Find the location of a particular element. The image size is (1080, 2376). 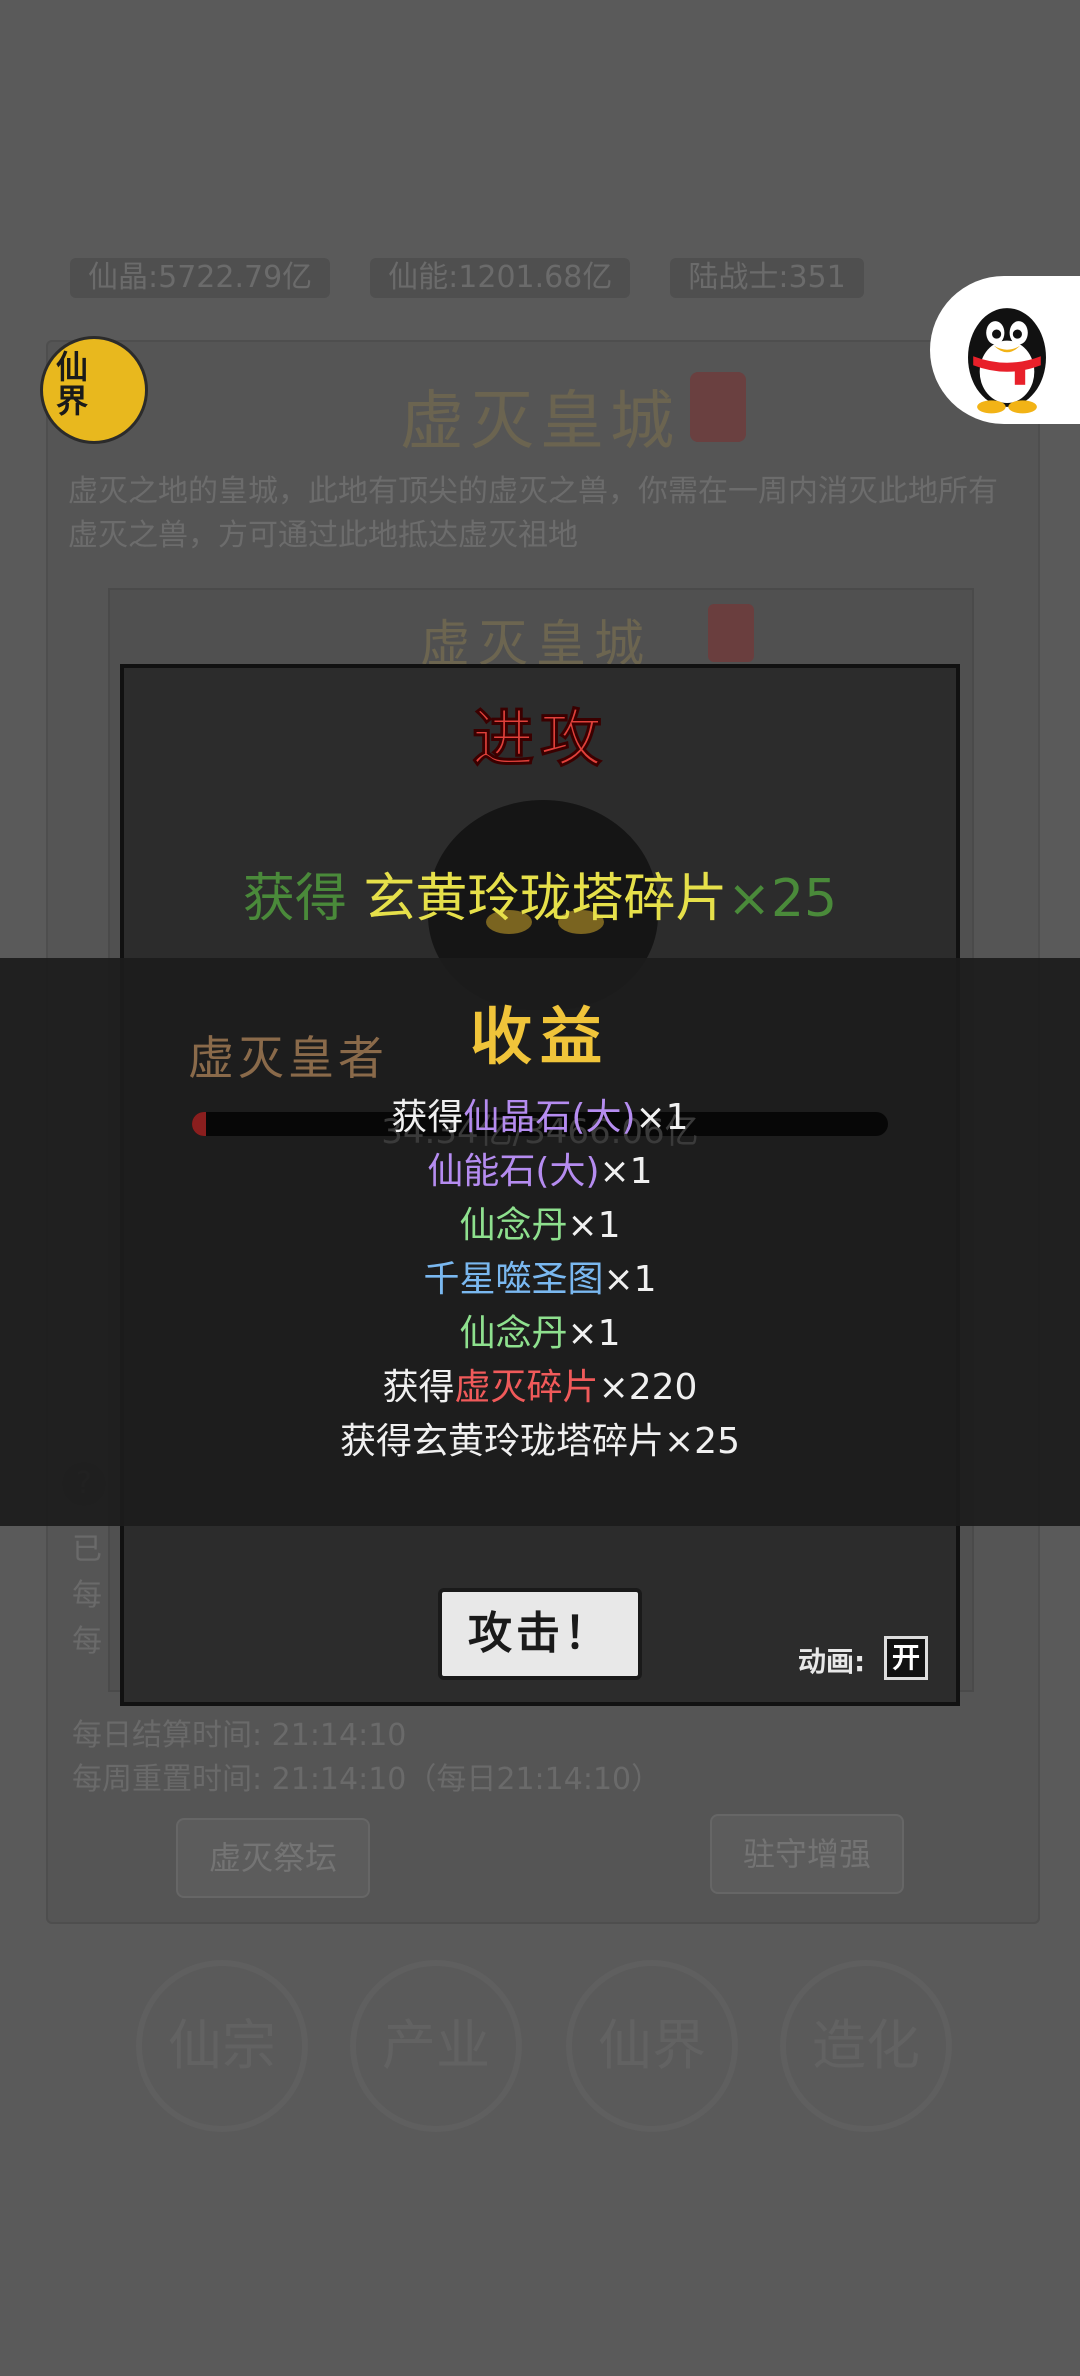

nav-realm: 仙界 is located at coordinates (652, 2046).